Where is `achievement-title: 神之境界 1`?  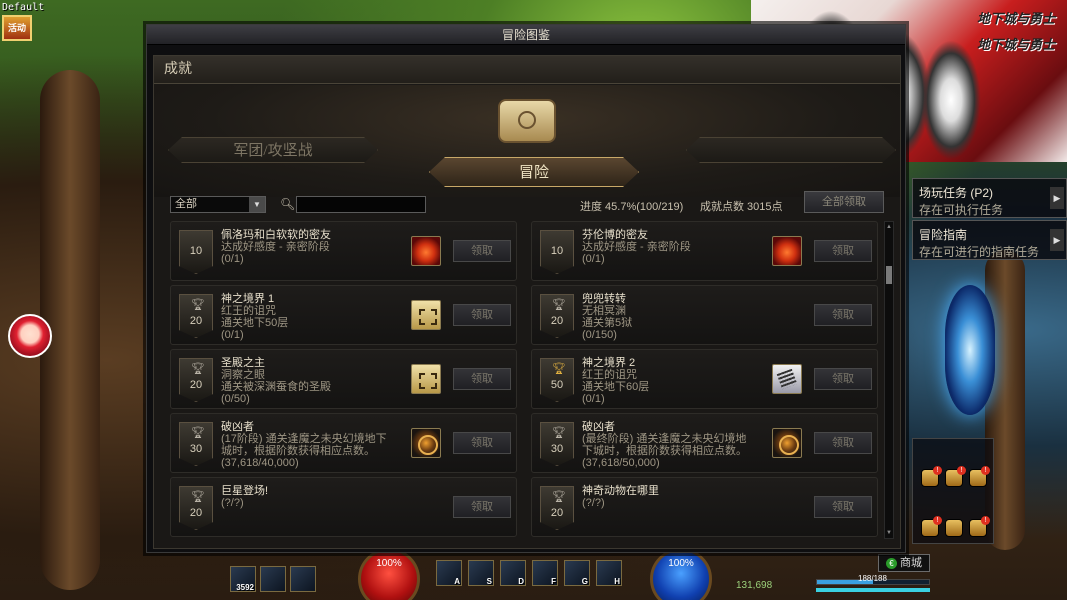 achievement-title: 神之境界 1 is located at coordinates (248, 299).